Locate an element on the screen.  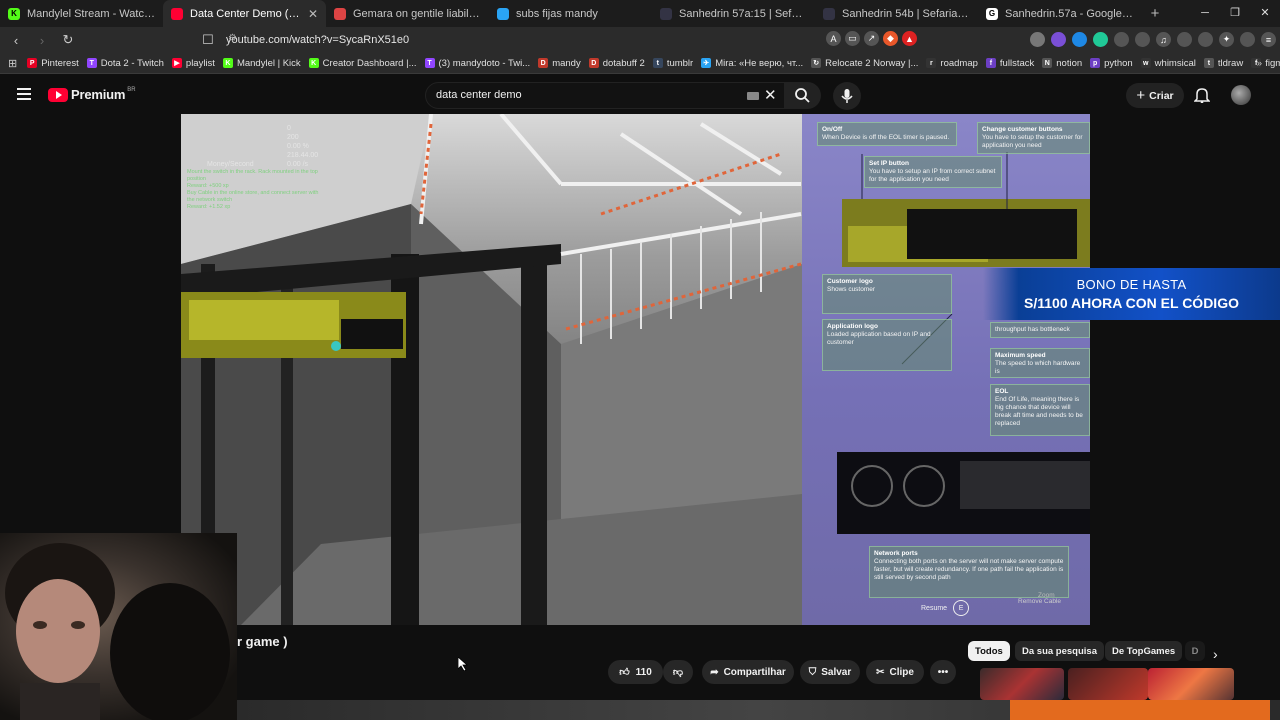
info-title: Network ports is located at coordinates (896, 553).